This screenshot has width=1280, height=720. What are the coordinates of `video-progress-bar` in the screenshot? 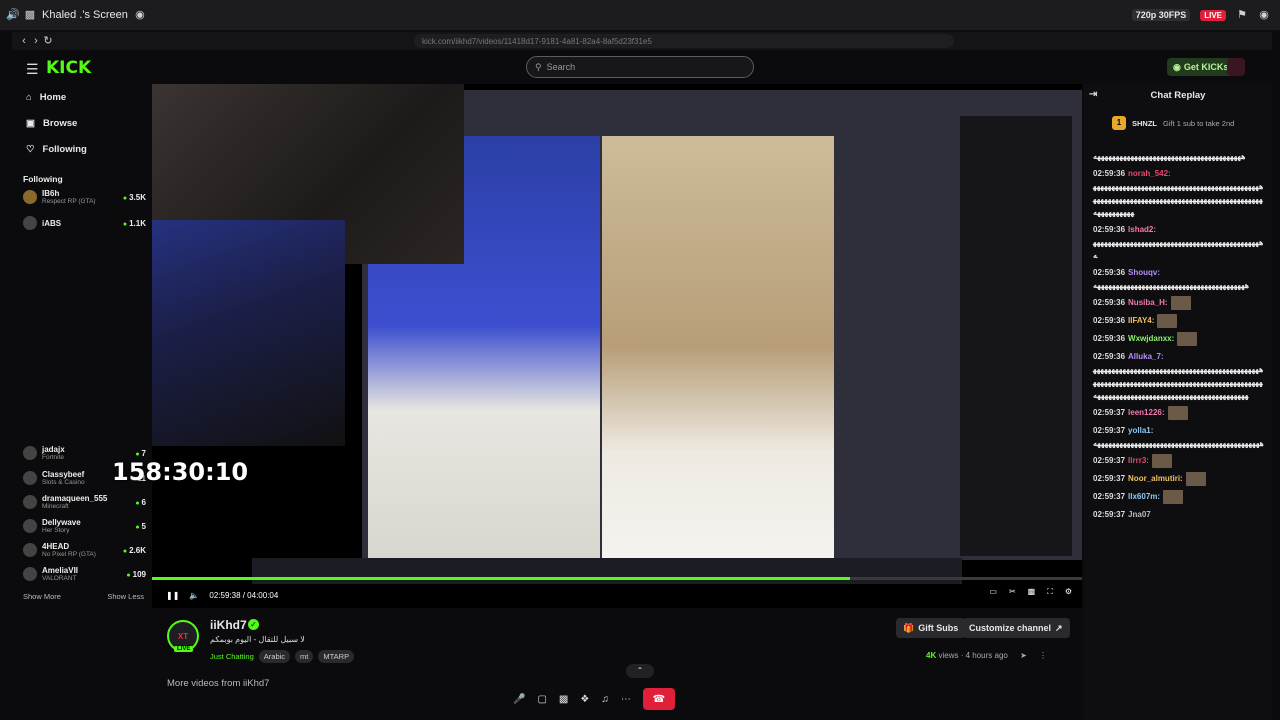 It's located at (617, 578).